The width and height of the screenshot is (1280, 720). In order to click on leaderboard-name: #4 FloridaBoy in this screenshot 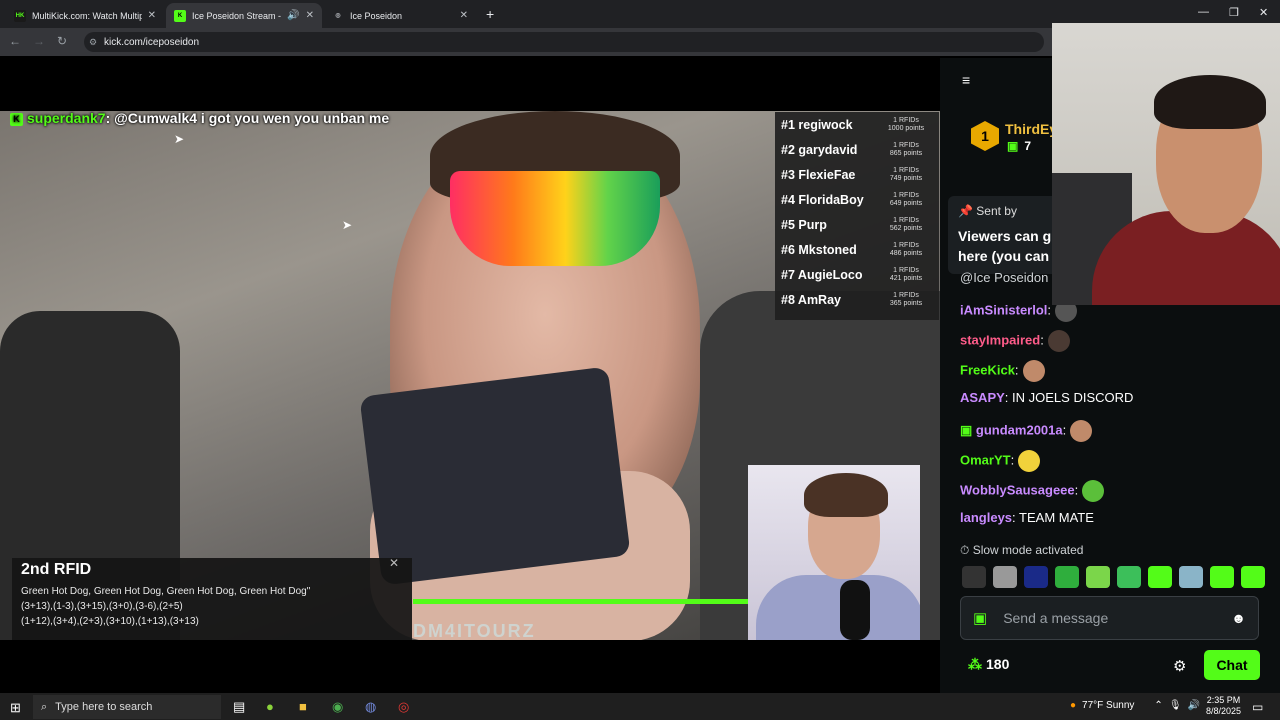, I will do `click(822, 199)`.